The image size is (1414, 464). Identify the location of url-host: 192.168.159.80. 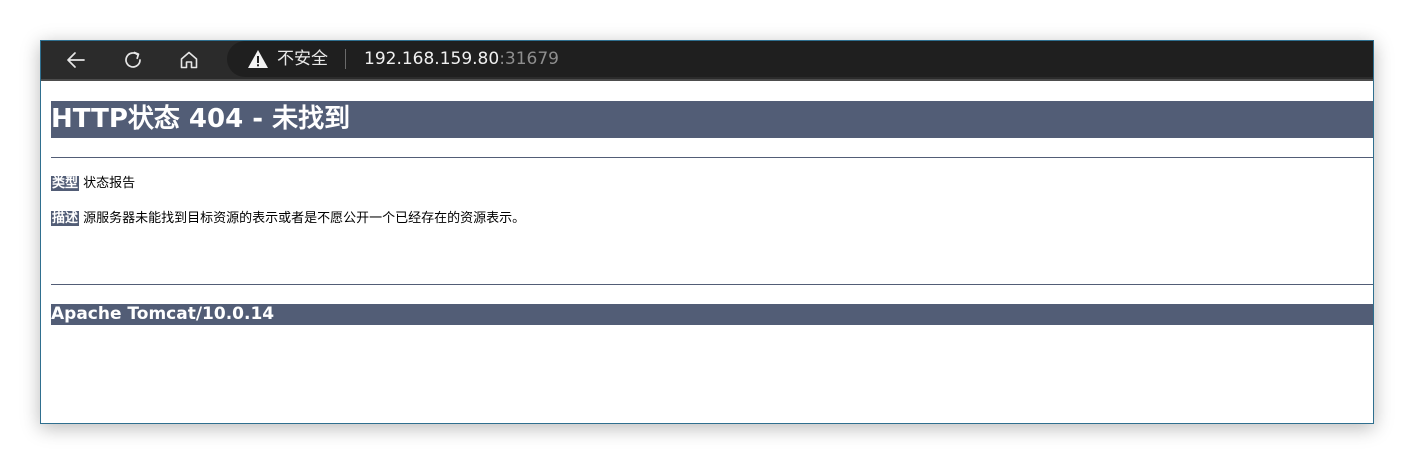
(432, 59).